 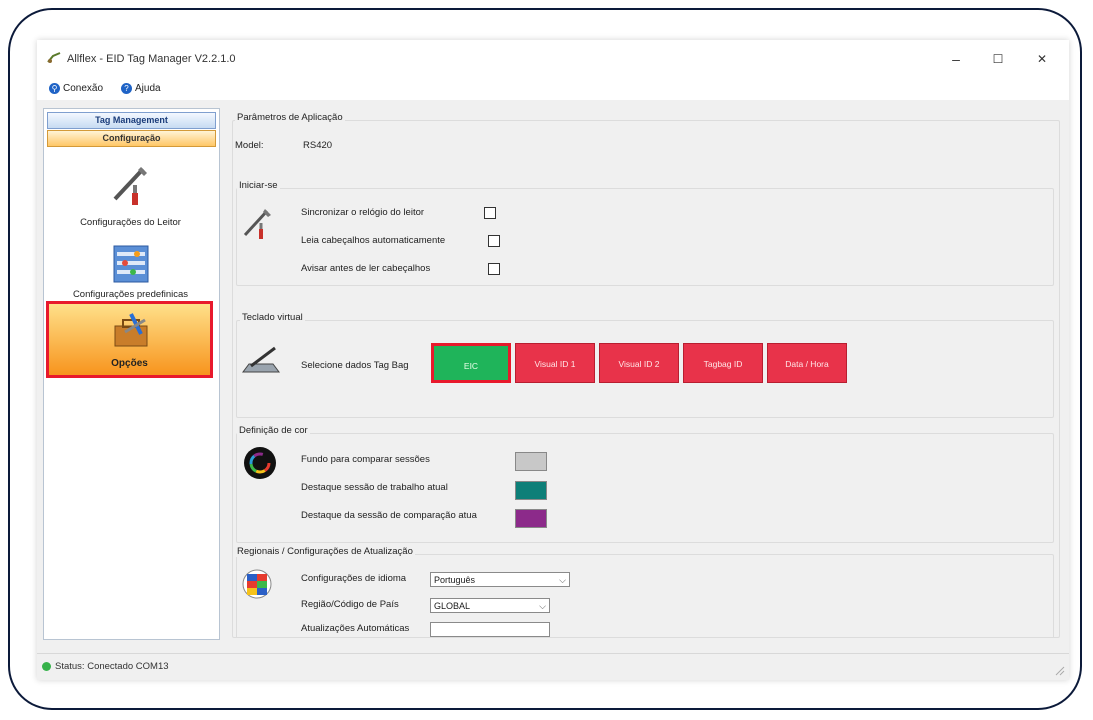 I want to click on sidebar-item-configuracoes-leitor: Configurações do Leitor, so click(x=130, y=198).